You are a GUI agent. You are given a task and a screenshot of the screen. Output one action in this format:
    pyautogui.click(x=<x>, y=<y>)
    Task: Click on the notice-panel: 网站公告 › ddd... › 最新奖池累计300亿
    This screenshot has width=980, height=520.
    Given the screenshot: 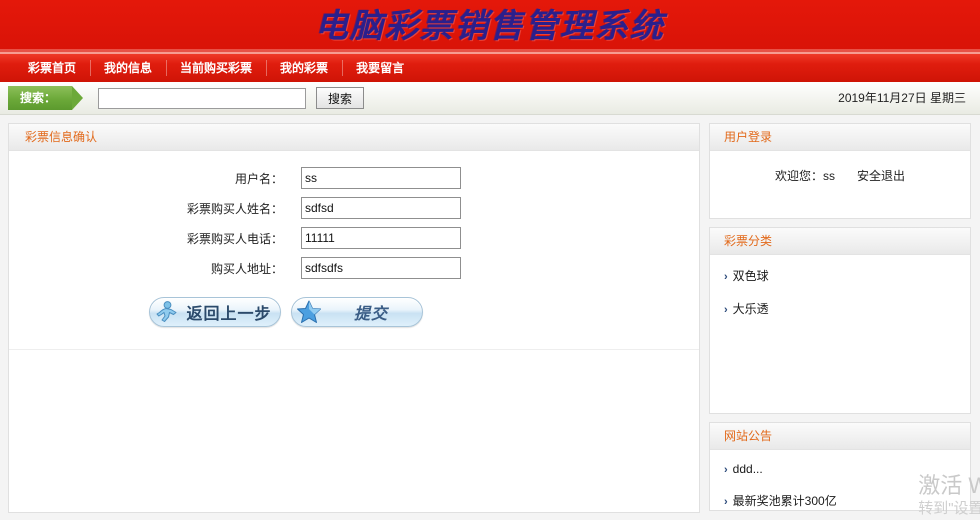 What is the action you would take?
    pyautogui.click(x=840, y=466)
    